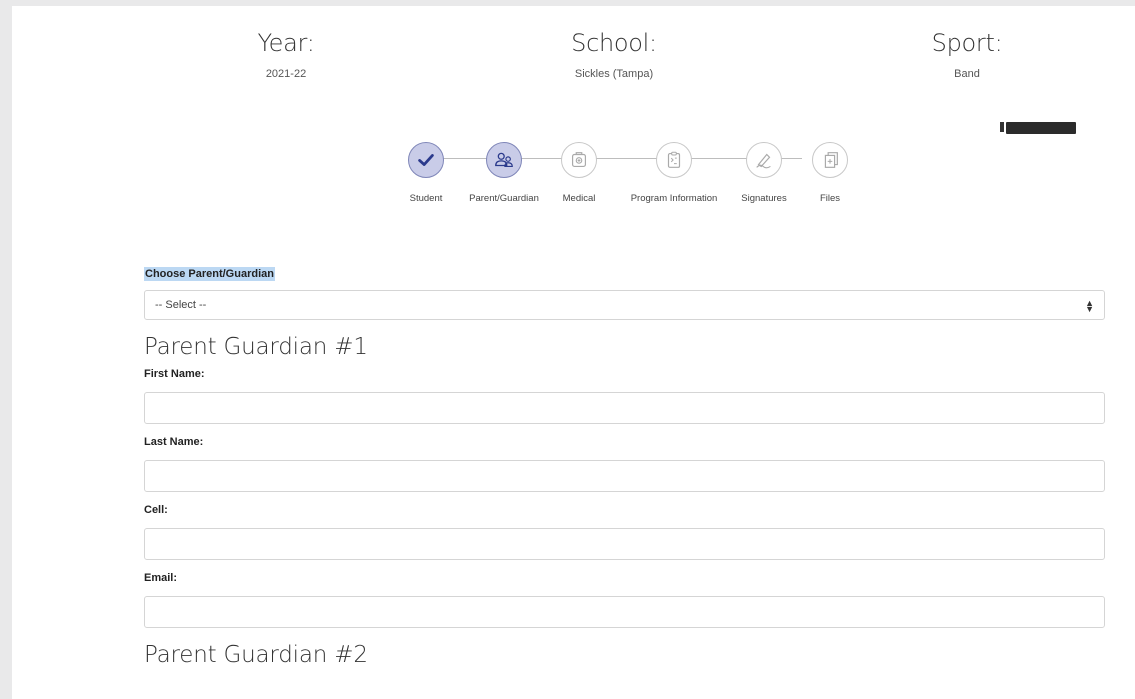  I want to click on medical-kit-icon, so click(579, 160).